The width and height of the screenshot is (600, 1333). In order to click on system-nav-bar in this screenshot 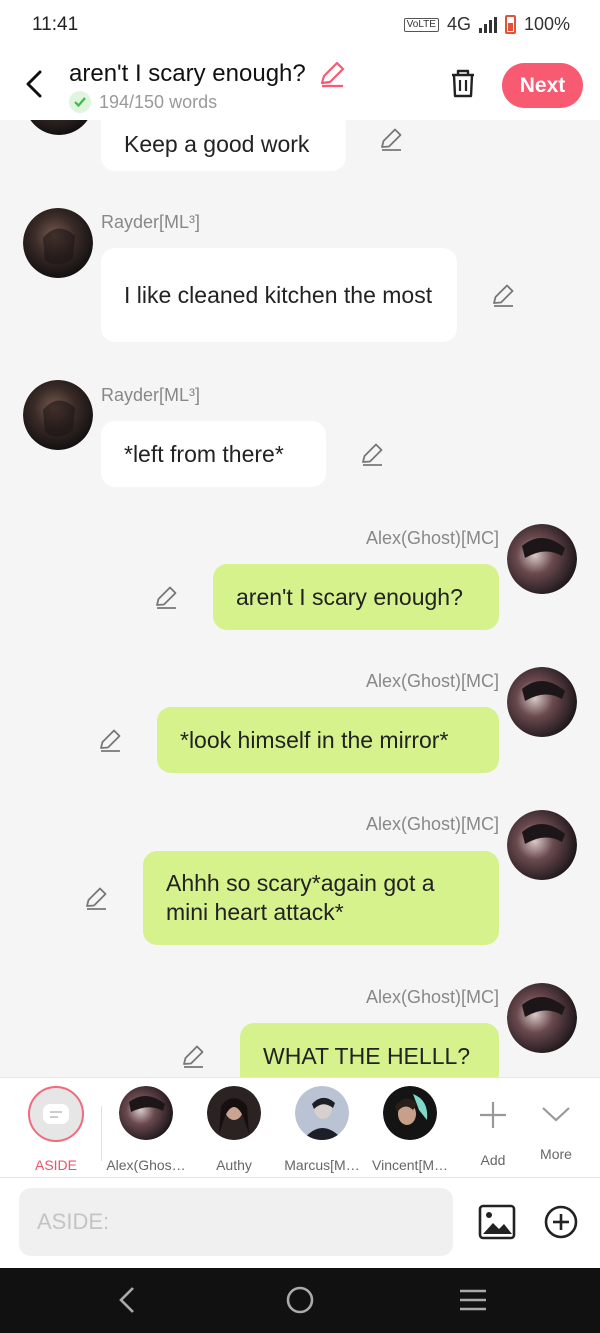, I will do `click(300, 1300)`.